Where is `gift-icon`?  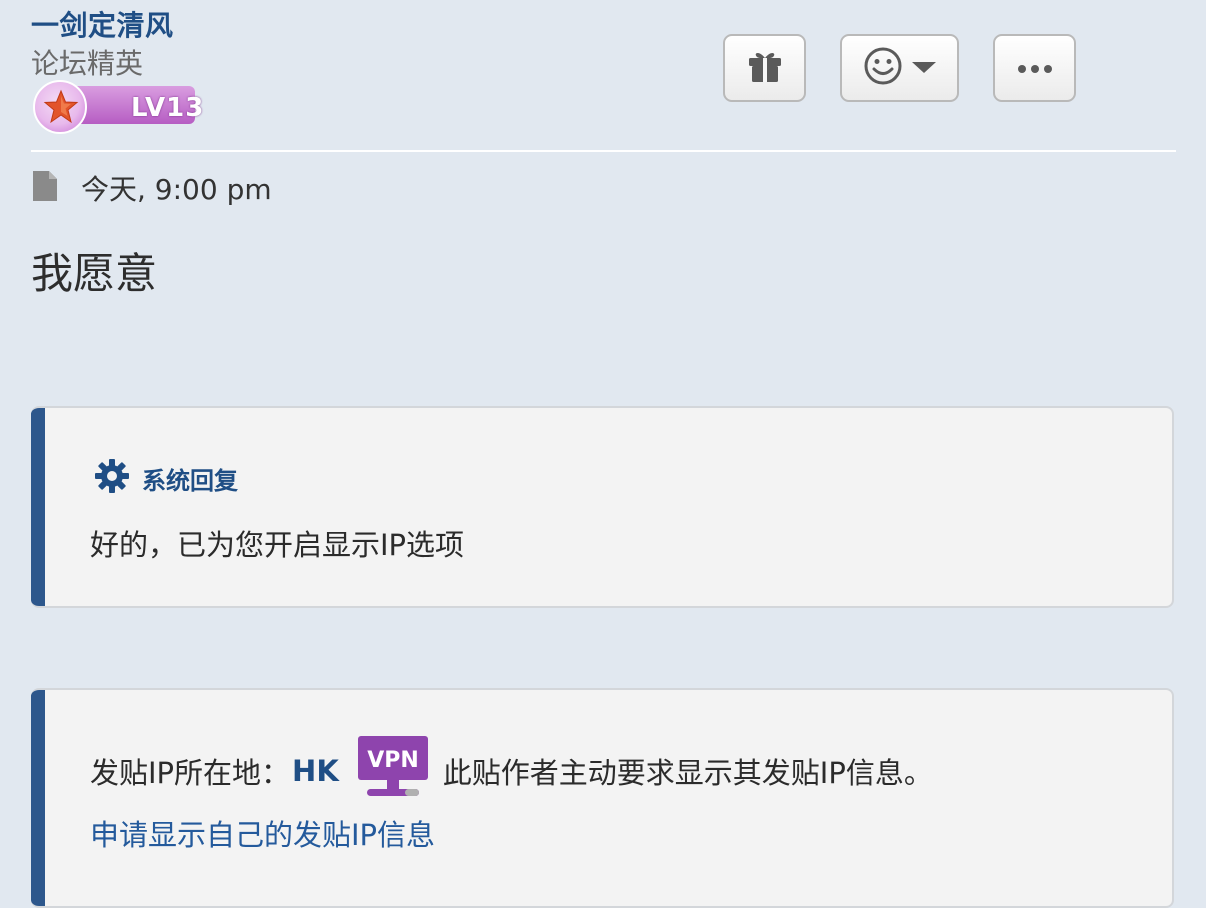 gift-icon is located at coordinates (765, 68).